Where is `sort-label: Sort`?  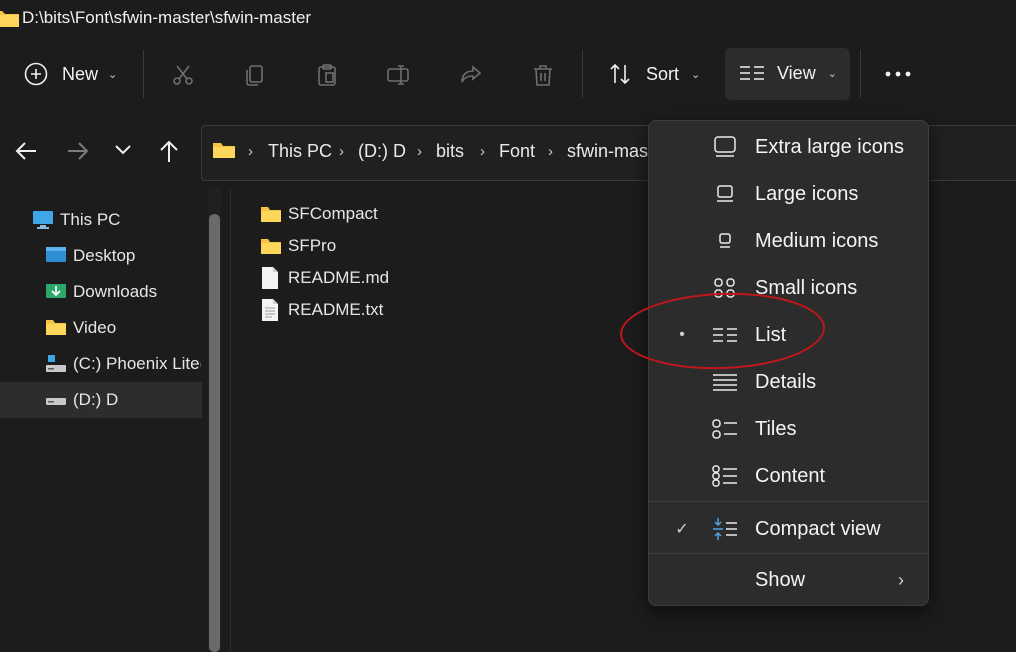
sort-label: Sort is located at coordinates (663, 73).